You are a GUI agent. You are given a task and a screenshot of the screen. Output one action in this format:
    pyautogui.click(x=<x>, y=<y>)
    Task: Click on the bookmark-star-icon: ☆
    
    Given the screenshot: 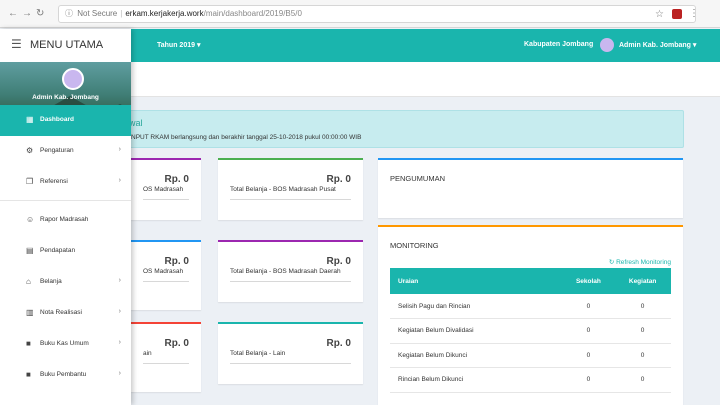 What is the action you would take?
    pyautogui.click(x=659, y=14)
    